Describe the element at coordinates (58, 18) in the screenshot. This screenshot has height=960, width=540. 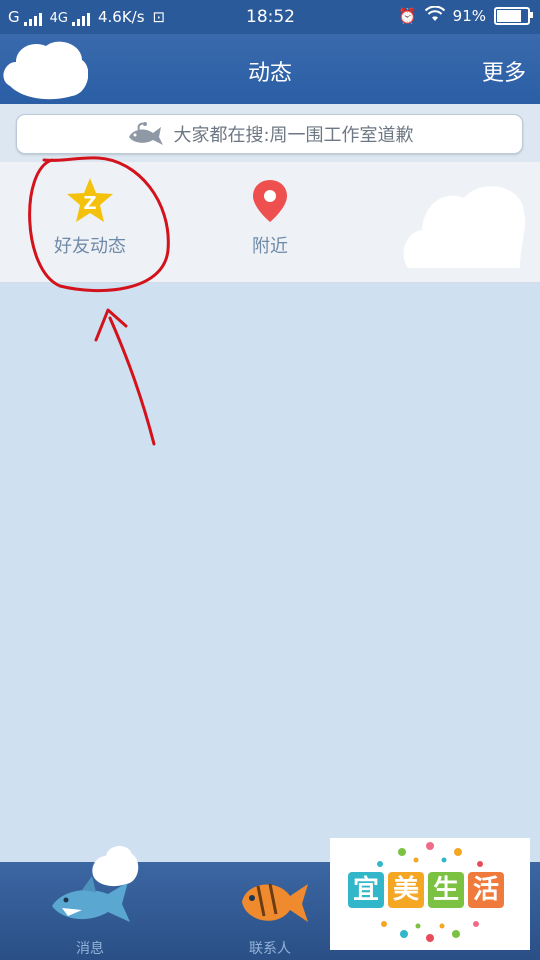
I see `network-4g: 4G` at that location.